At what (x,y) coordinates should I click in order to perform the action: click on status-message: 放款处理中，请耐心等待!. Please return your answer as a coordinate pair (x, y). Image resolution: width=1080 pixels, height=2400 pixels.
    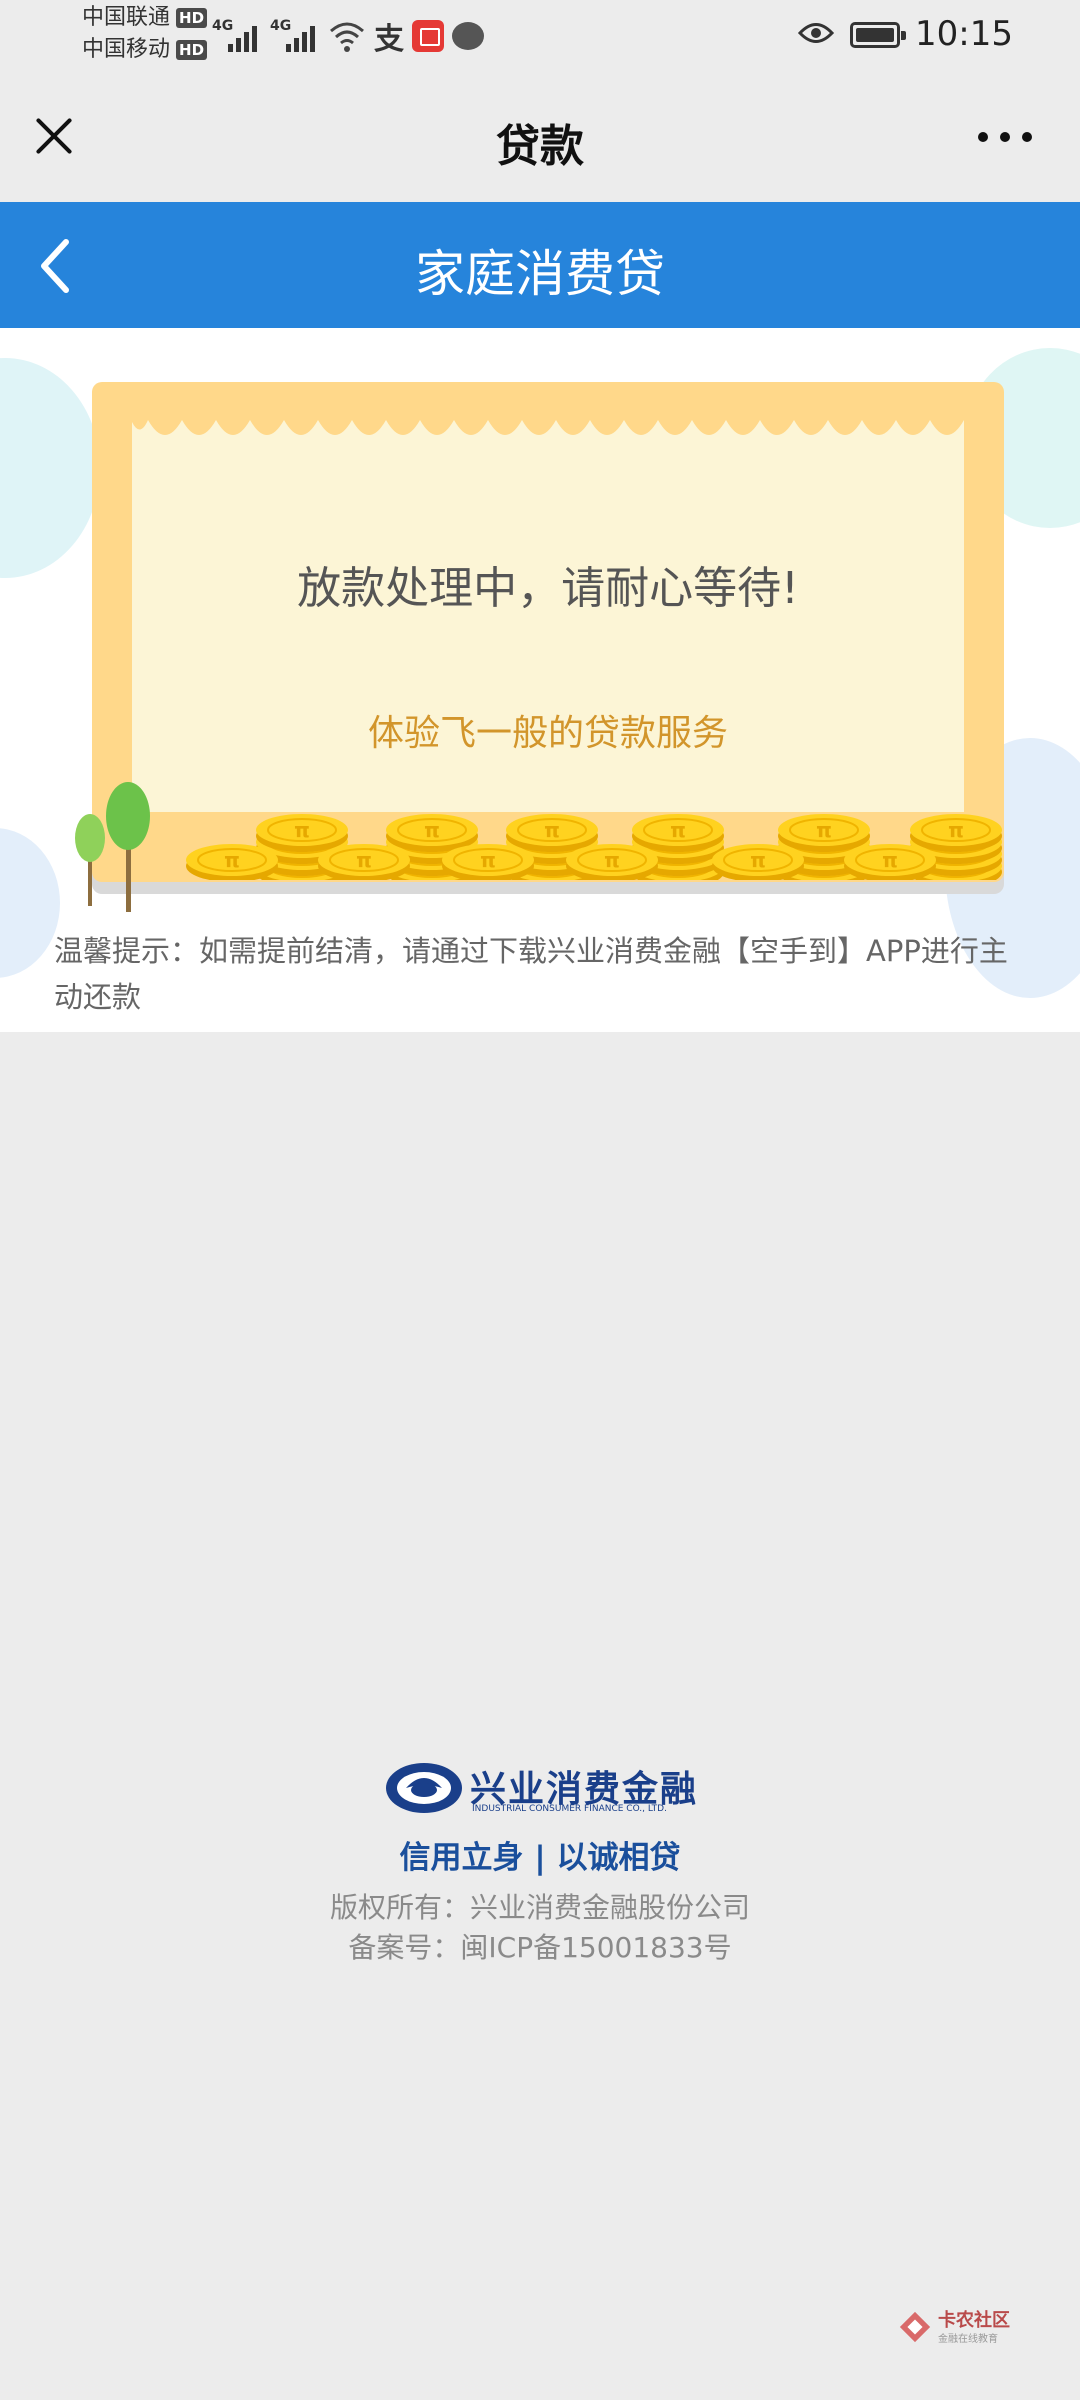
    Looking at the image, I should click on (548, 588).